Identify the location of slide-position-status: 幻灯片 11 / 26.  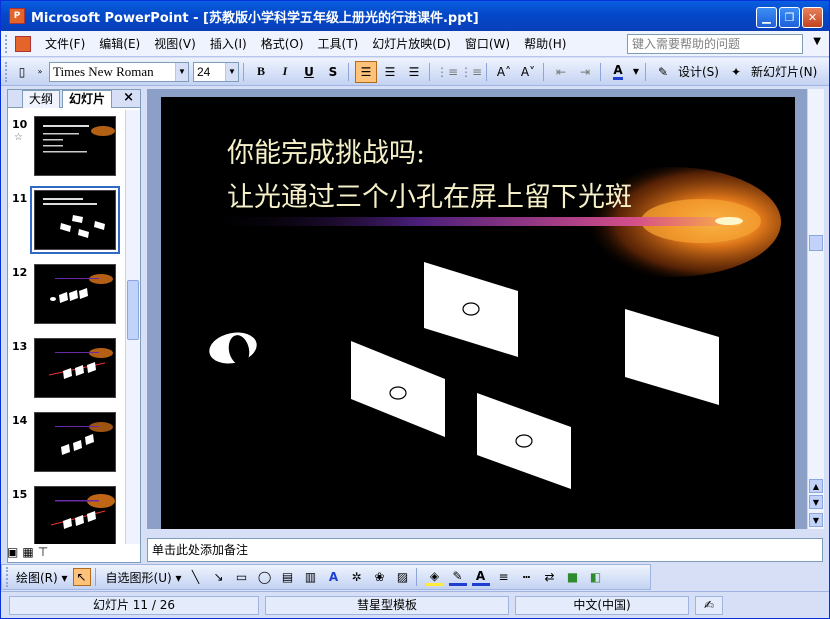
(134, 605).